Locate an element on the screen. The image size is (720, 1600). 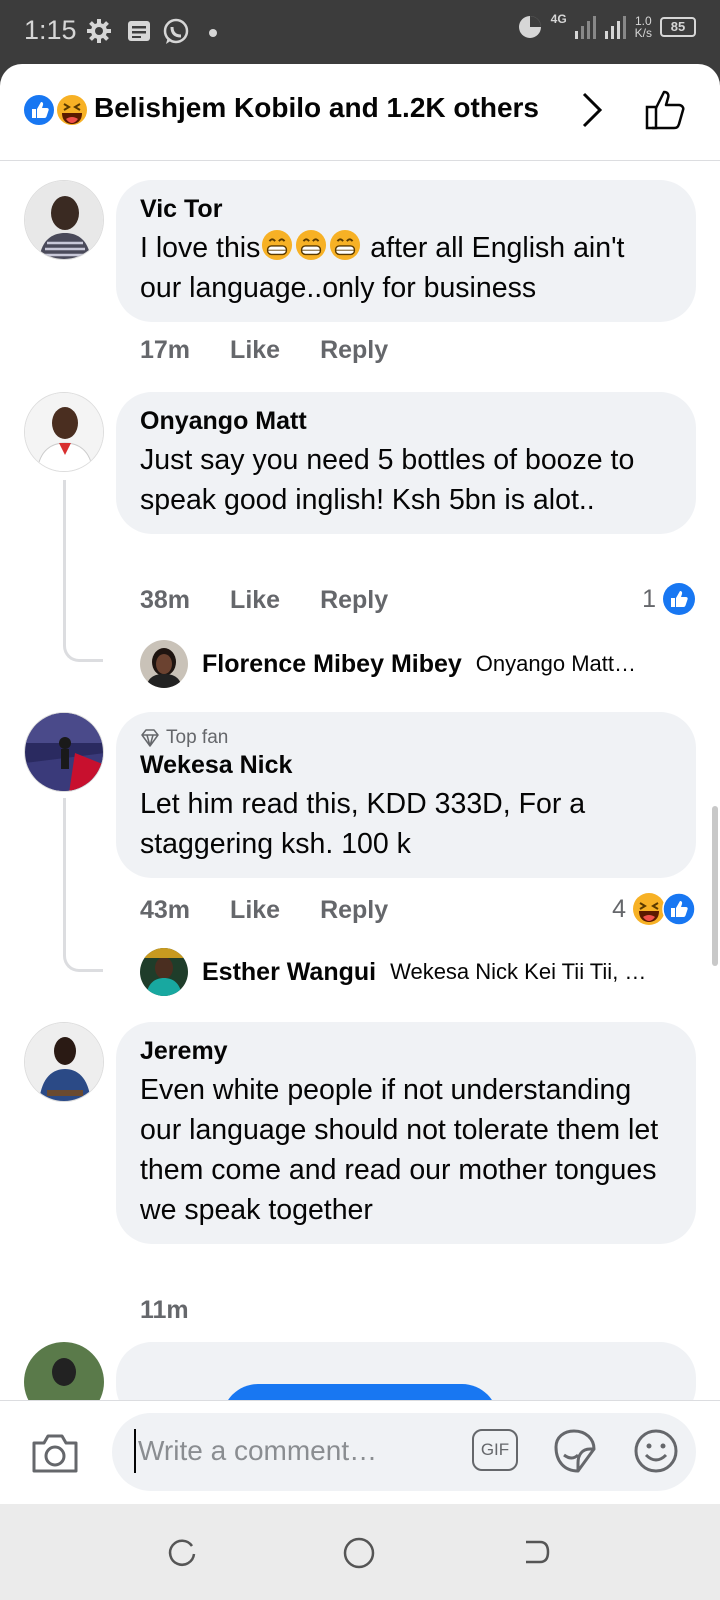
emoji-icon is located at coordinates (656, 1451).